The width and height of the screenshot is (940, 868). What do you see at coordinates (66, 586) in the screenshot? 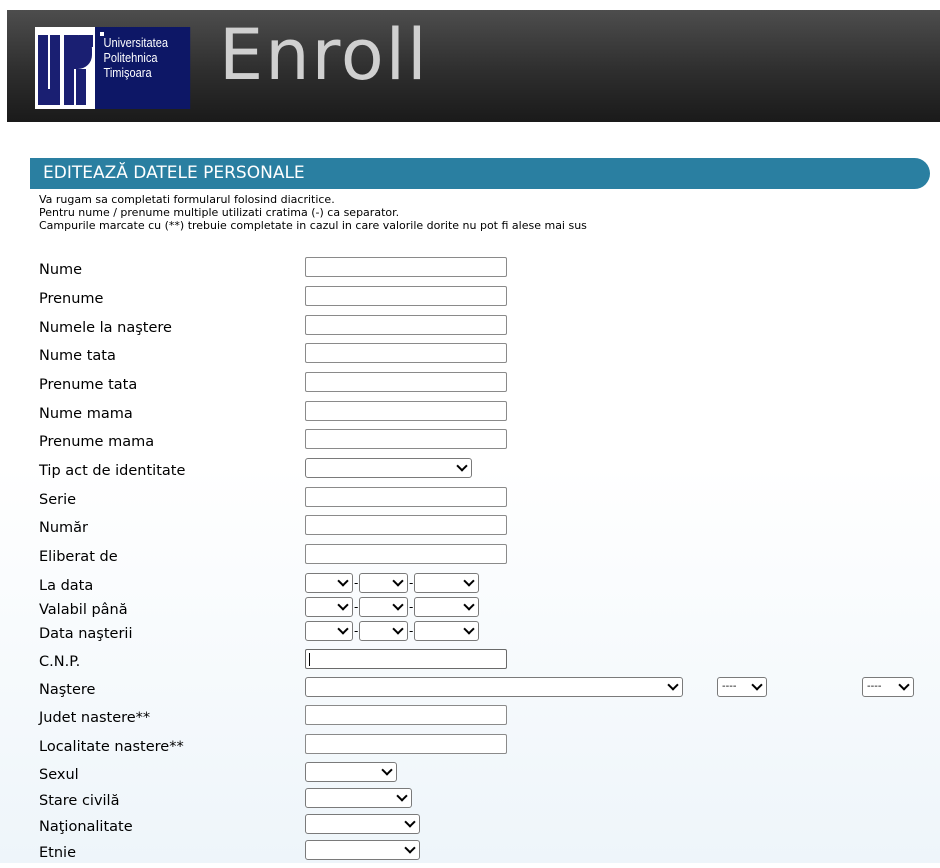
I see `la-data-label: La data` at bounding box center [66, 586].